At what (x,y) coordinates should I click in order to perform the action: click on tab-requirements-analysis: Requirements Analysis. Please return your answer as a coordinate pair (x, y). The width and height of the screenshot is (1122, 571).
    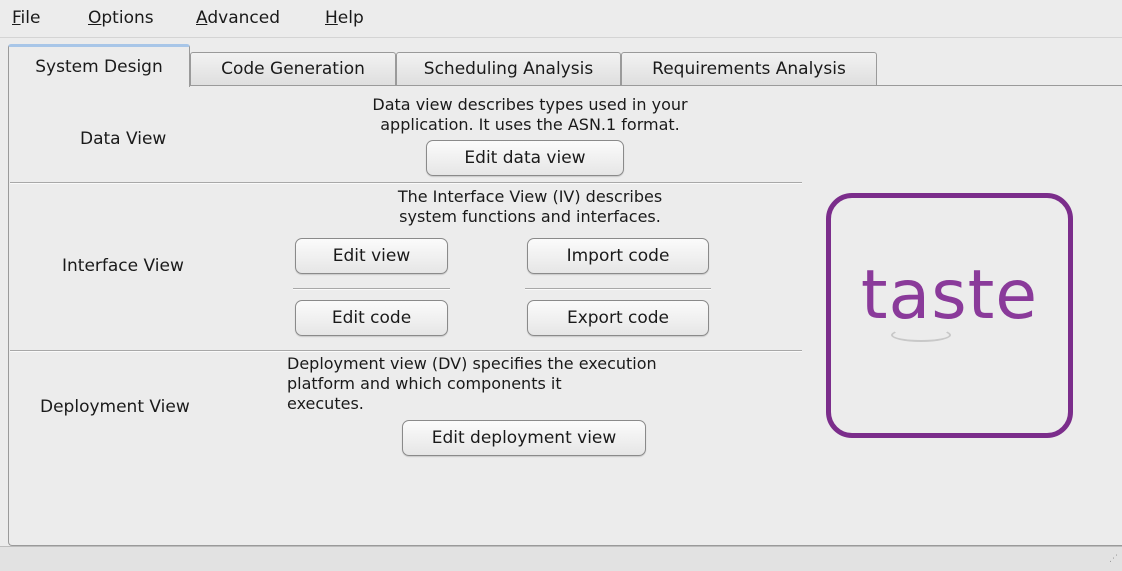
    Looking at the image, I should click on (749, 69).